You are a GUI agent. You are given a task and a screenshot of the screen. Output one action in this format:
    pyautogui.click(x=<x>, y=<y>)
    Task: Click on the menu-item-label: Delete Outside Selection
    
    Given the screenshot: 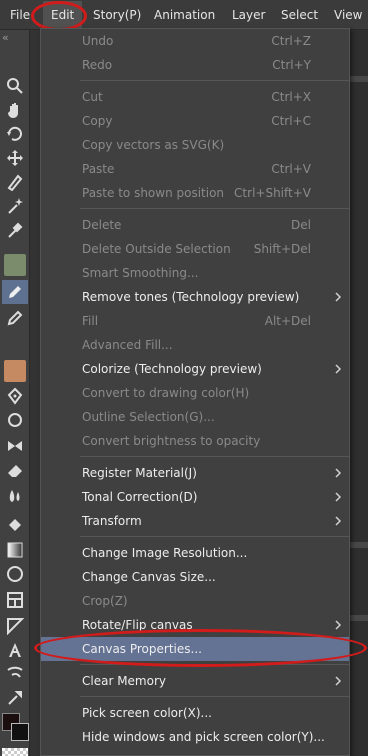 What is the action you would take?
    pyautogui.click(x=156, y=249)
    